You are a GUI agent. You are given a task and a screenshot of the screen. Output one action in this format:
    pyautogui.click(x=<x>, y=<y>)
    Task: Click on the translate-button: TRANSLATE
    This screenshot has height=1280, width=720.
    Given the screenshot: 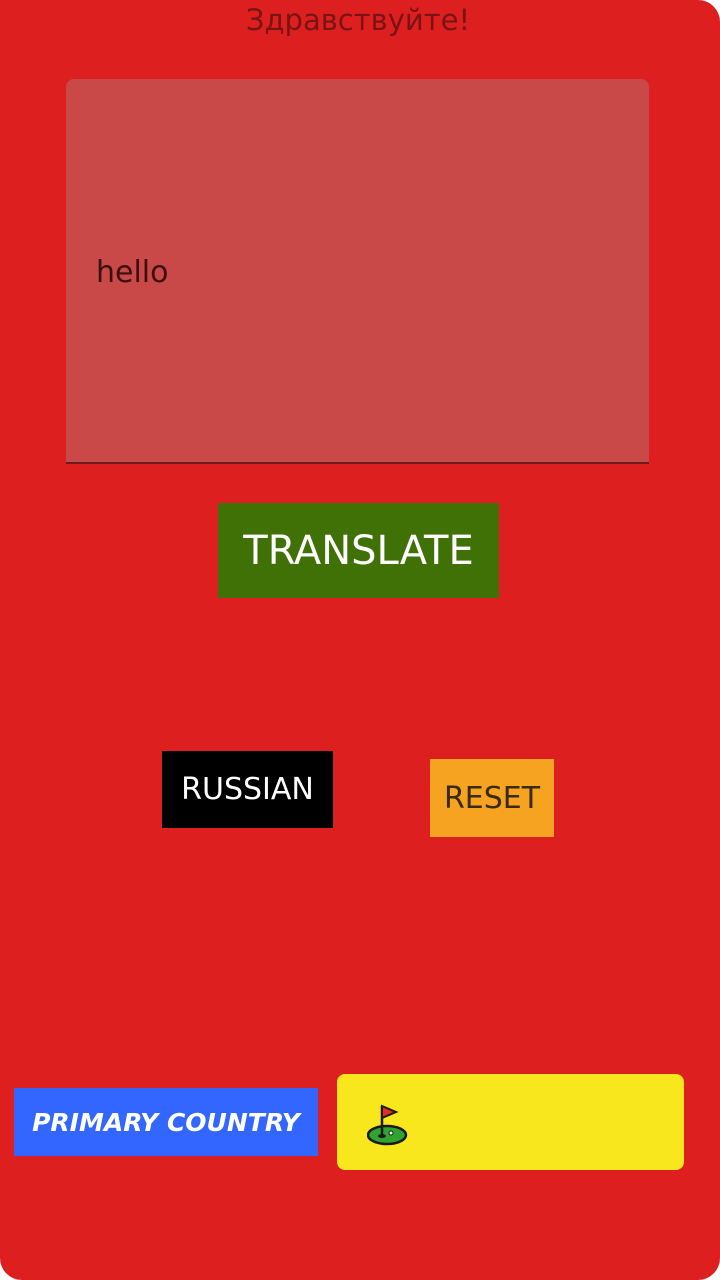 What is the action you would take?
    pyautogui.click(x=358, y=550)
    